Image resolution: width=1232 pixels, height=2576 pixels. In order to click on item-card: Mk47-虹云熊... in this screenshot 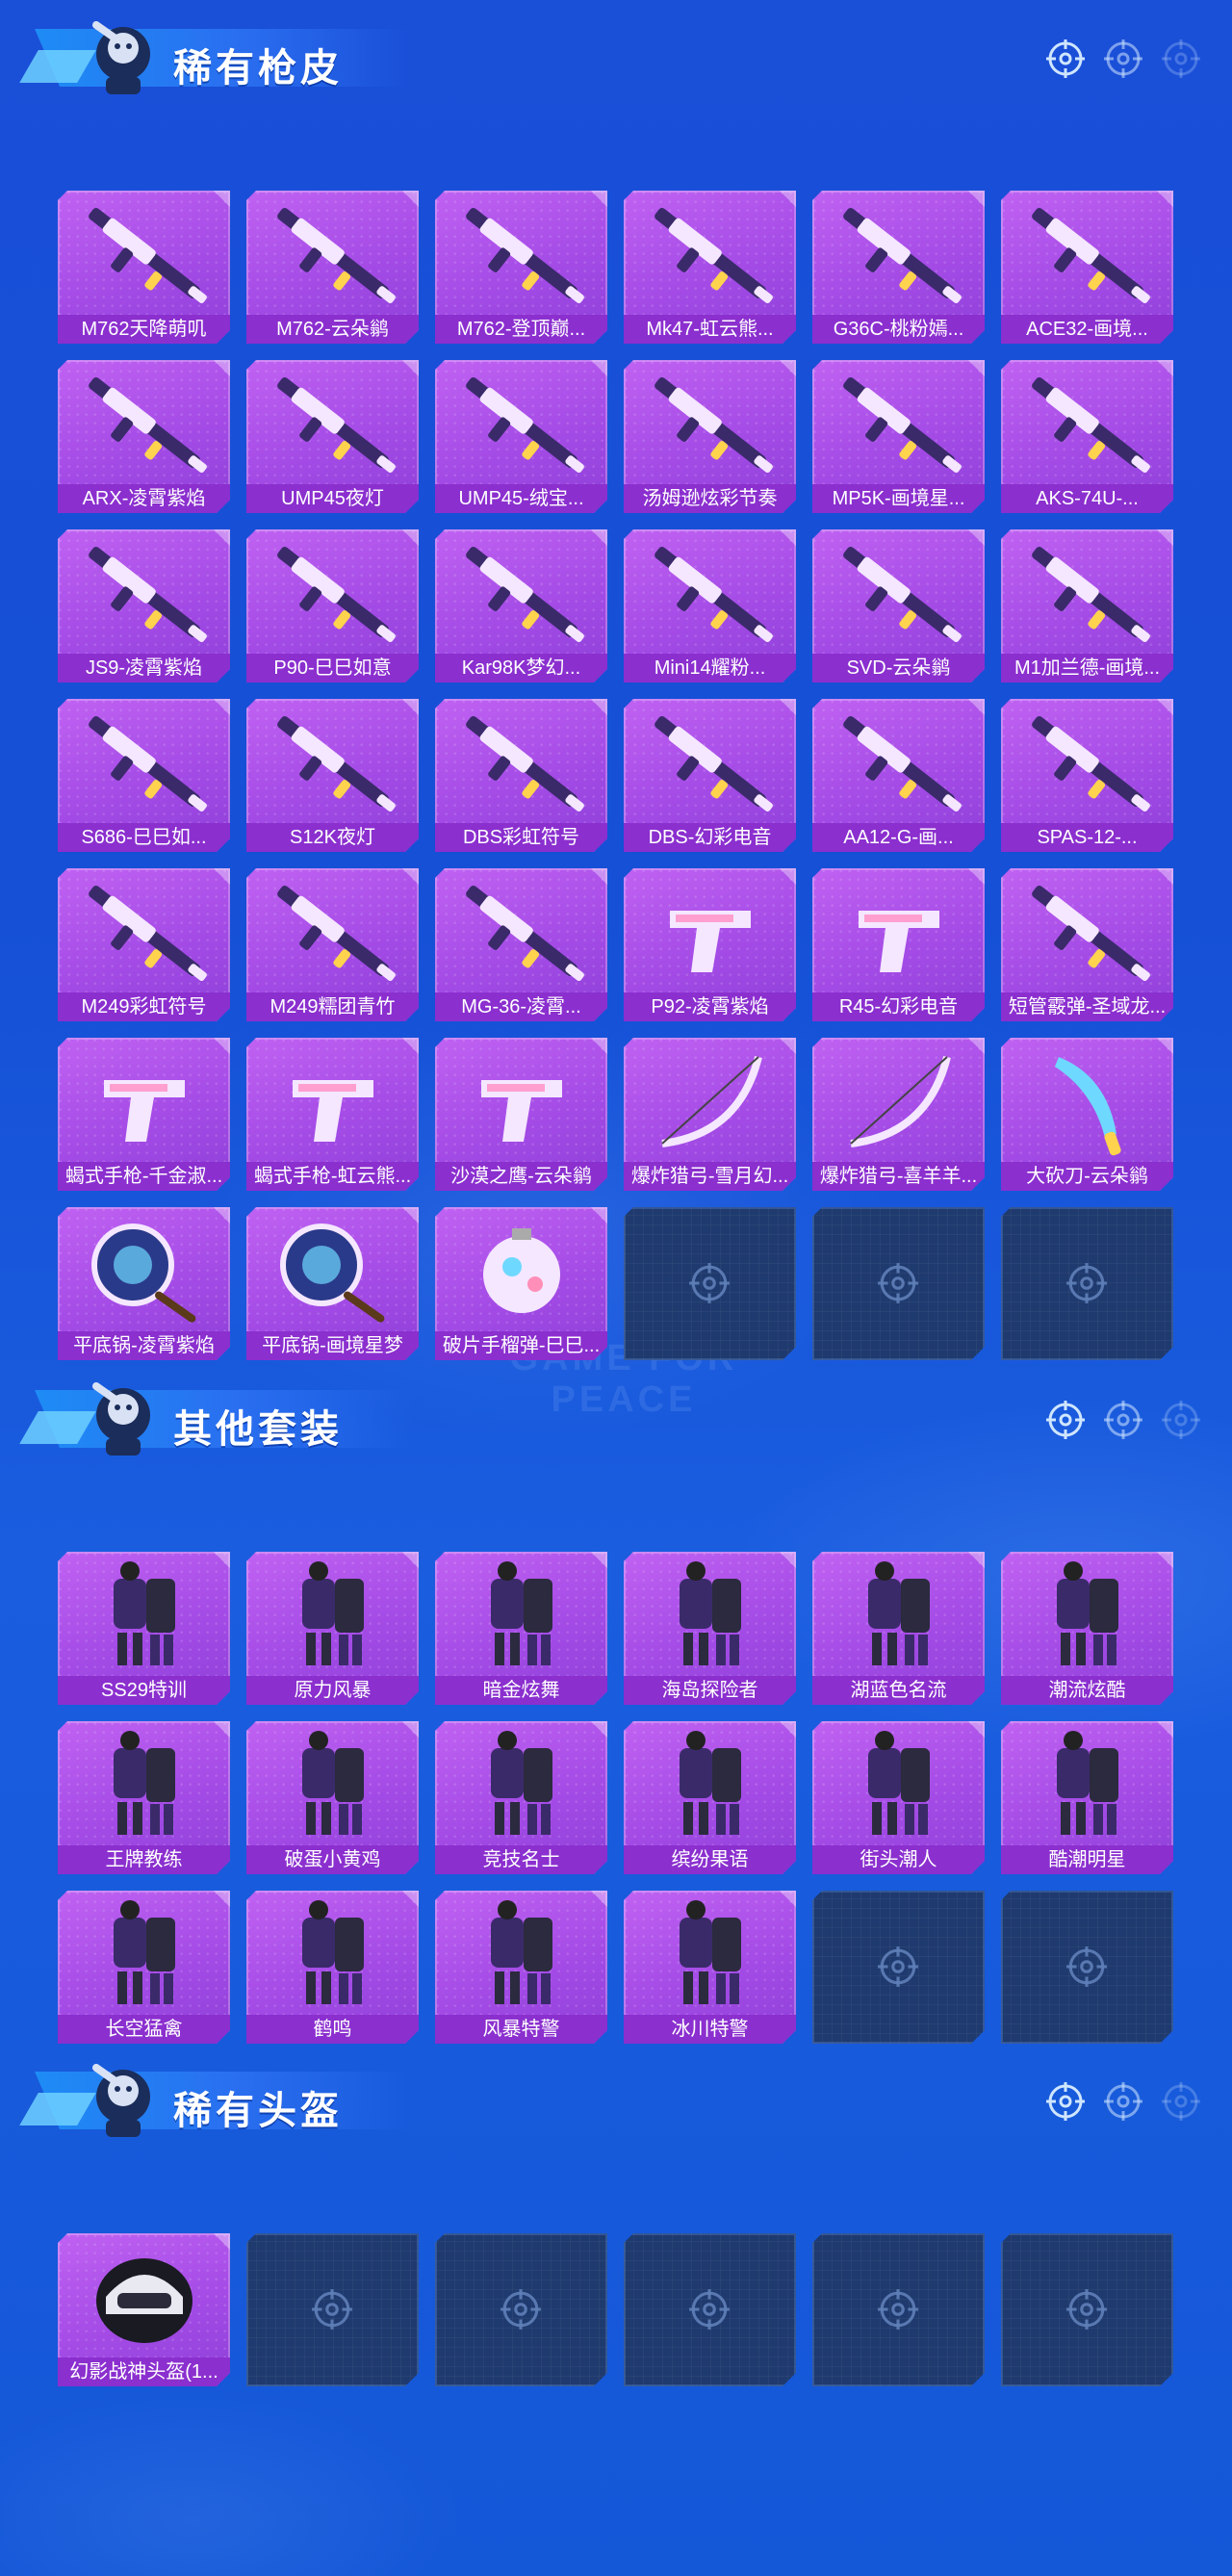, I will do `click(710, 267)`.